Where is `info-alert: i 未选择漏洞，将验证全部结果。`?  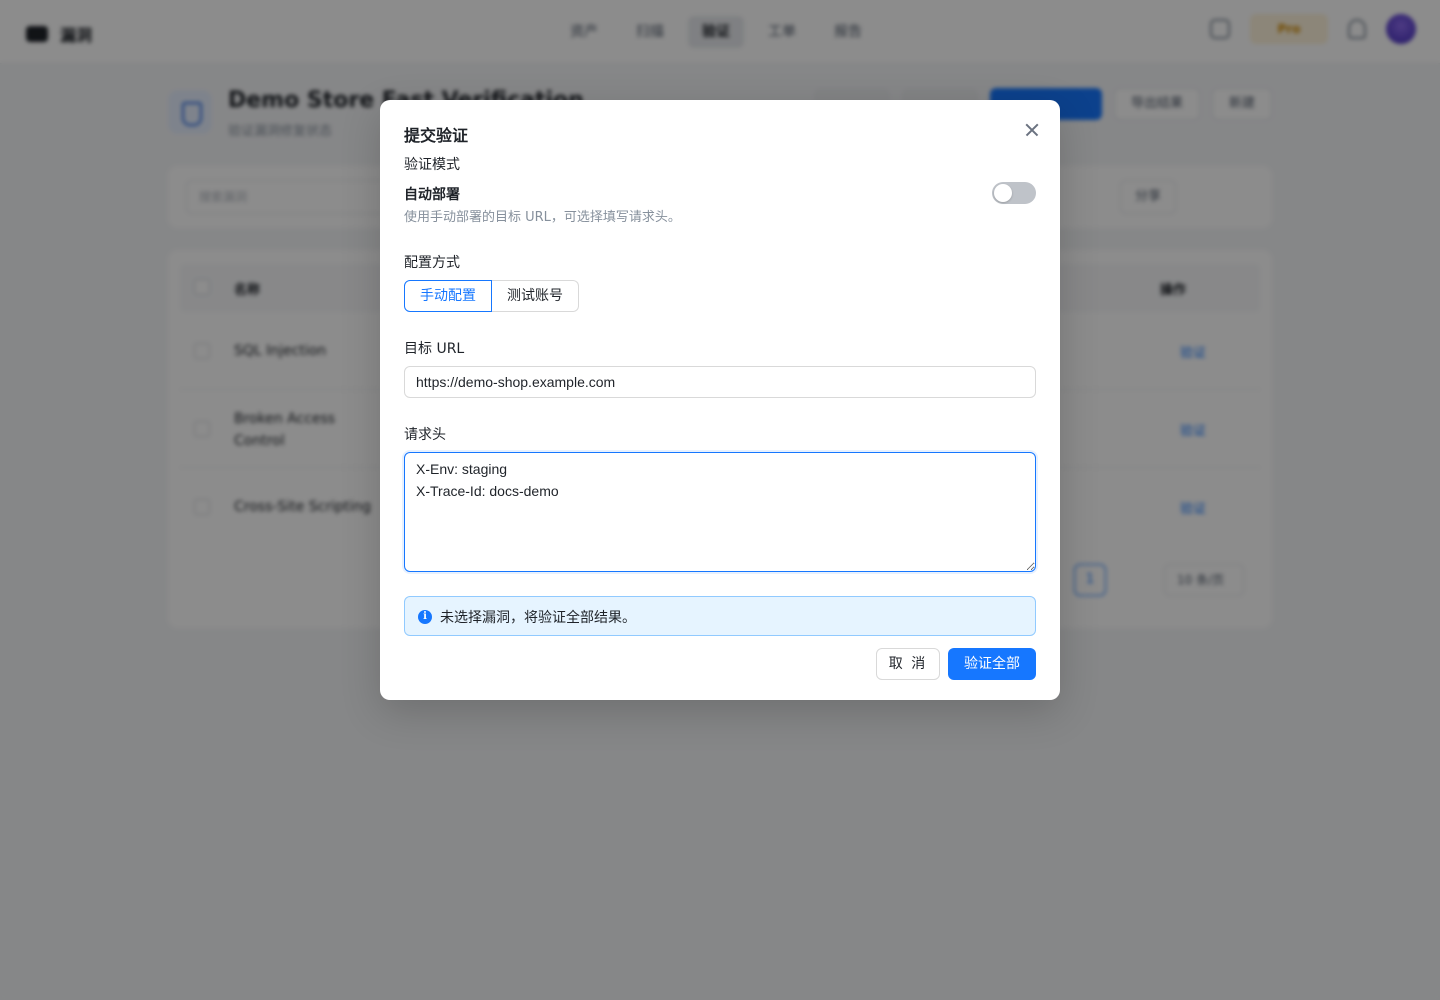 info-alert: i 未选择漏洞，将验证全部结果。 is located at coordinates (720, 616).